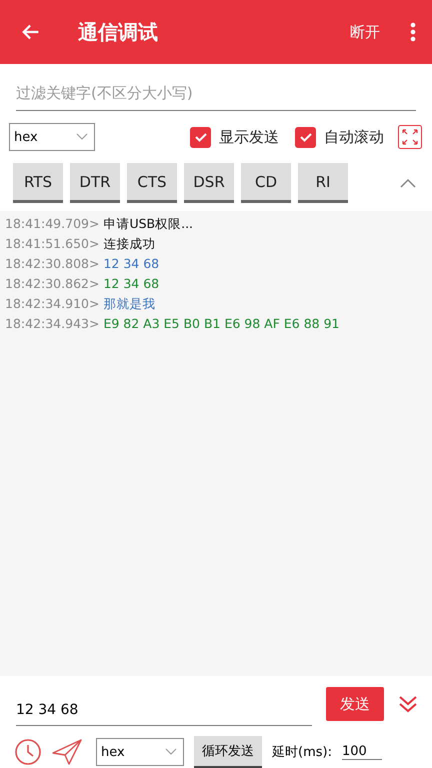  What do you see at coordinates (355, 704) in the screenshot?
I see `send-button: 发送` at bounding box center [355, 704].